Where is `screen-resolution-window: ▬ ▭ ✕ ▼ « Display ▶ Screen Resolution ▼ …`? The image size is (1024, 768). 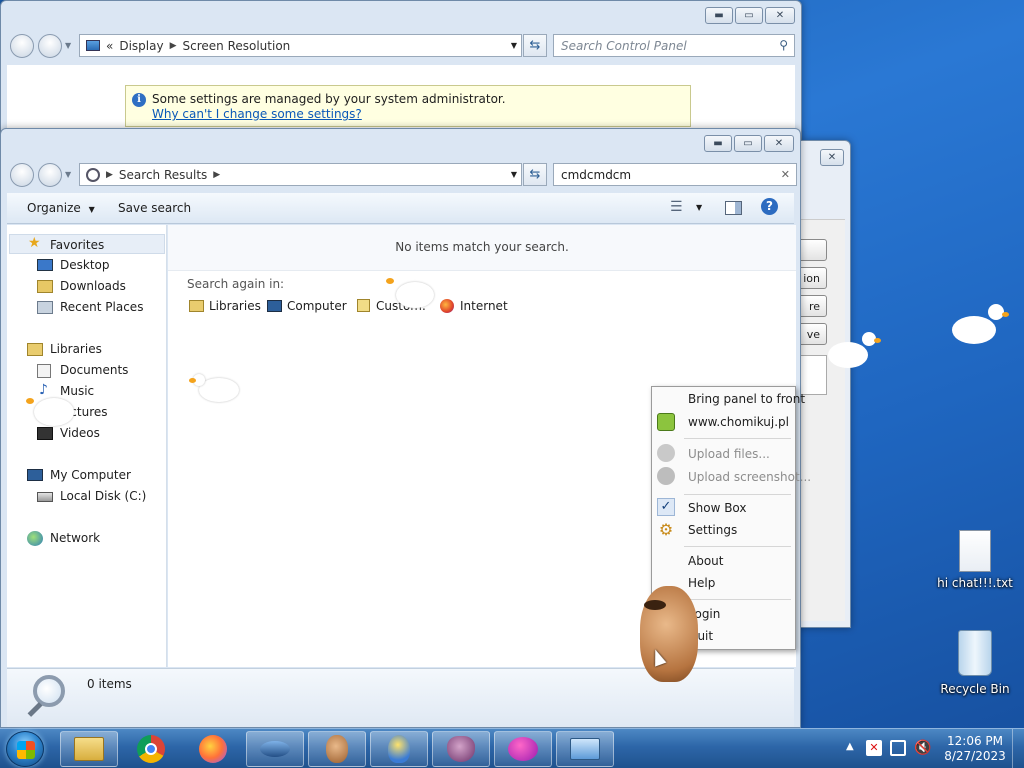 screen-resolution-window: ▬ ▭ ✕ ▼ « Display ▶ Screen Resolution ▼ … is located at coordinates (401, 70).